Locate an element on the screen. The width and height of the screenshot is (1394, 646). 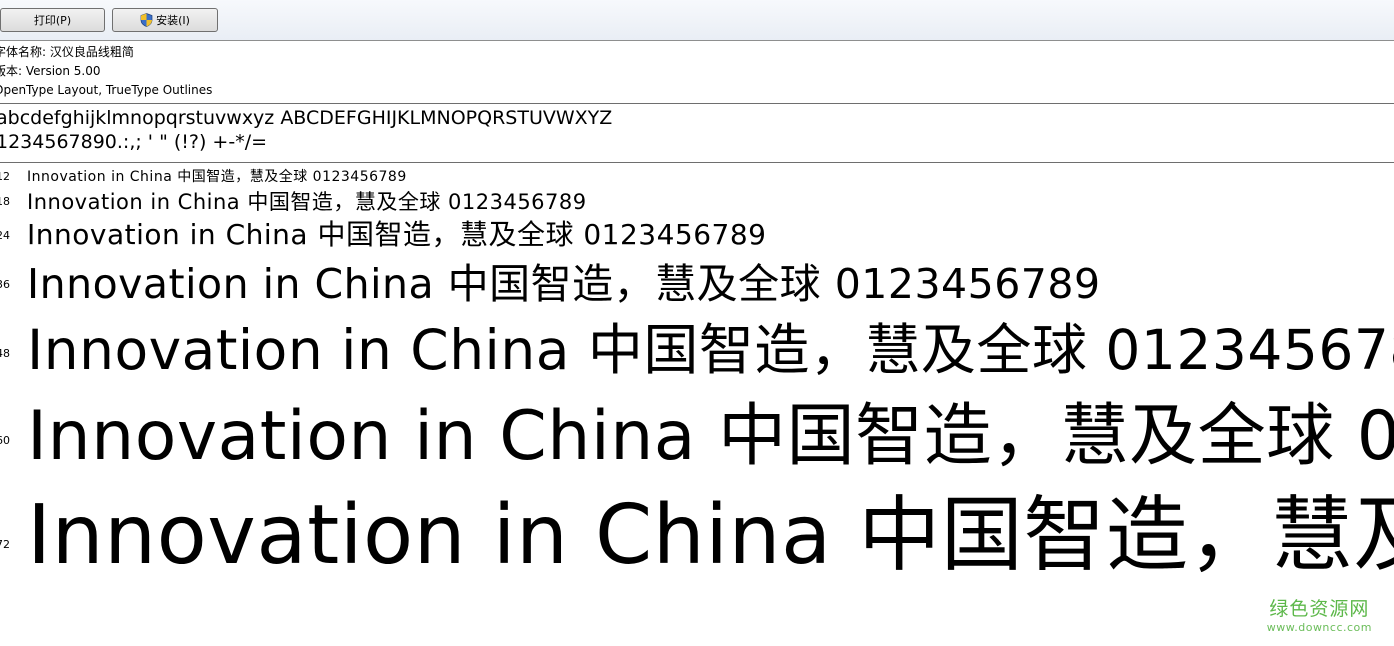
install-button-label: 安装(I) is located at coordinates (173, 20).